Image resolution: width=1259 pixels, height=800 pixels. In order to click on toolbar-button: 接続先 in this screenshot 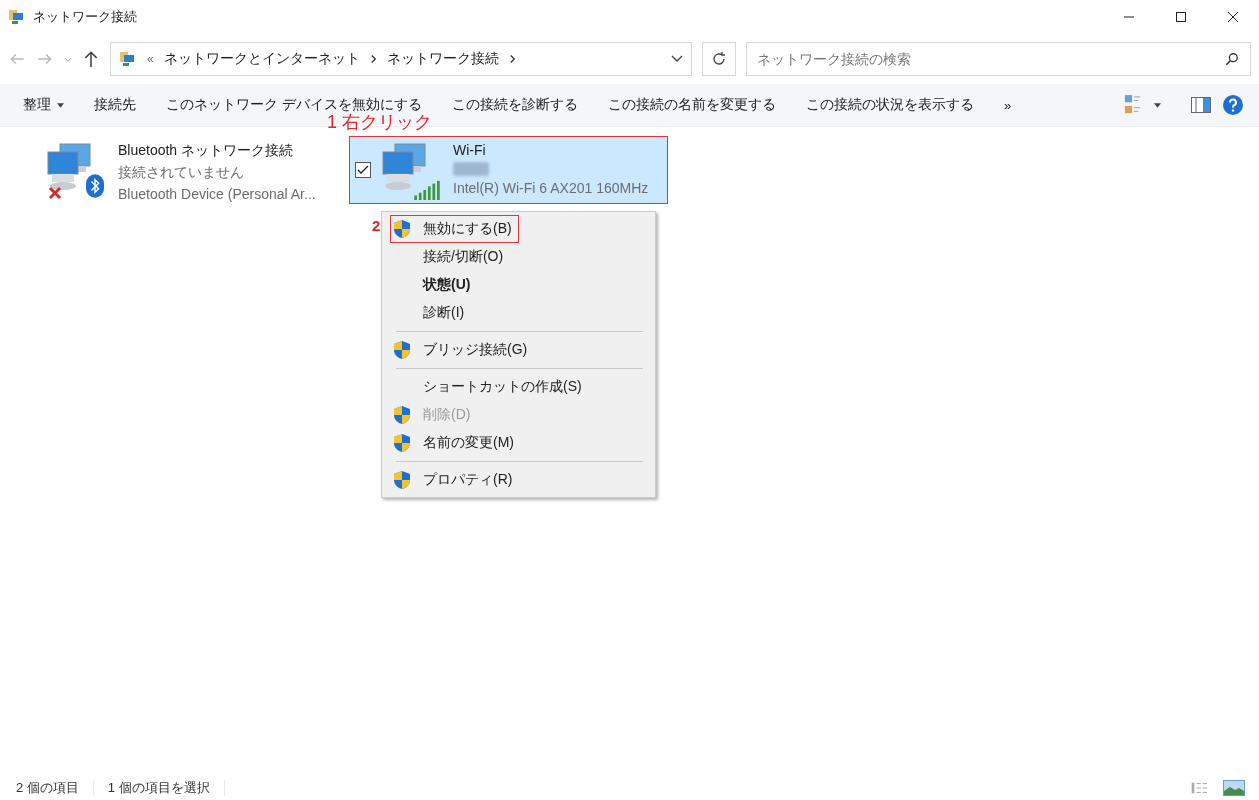, I will do `click(115, 105)`.